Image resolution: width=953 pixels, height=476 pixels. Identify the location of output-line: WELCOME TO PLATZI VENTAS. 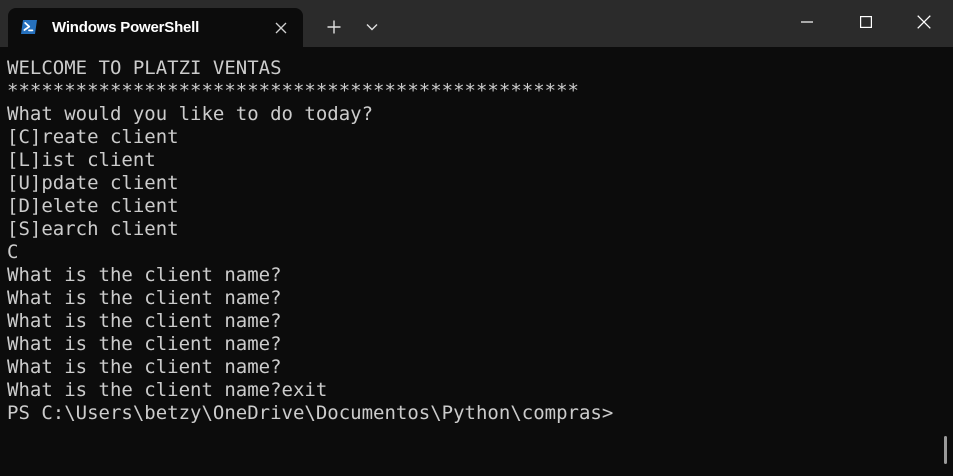
(144, 68).